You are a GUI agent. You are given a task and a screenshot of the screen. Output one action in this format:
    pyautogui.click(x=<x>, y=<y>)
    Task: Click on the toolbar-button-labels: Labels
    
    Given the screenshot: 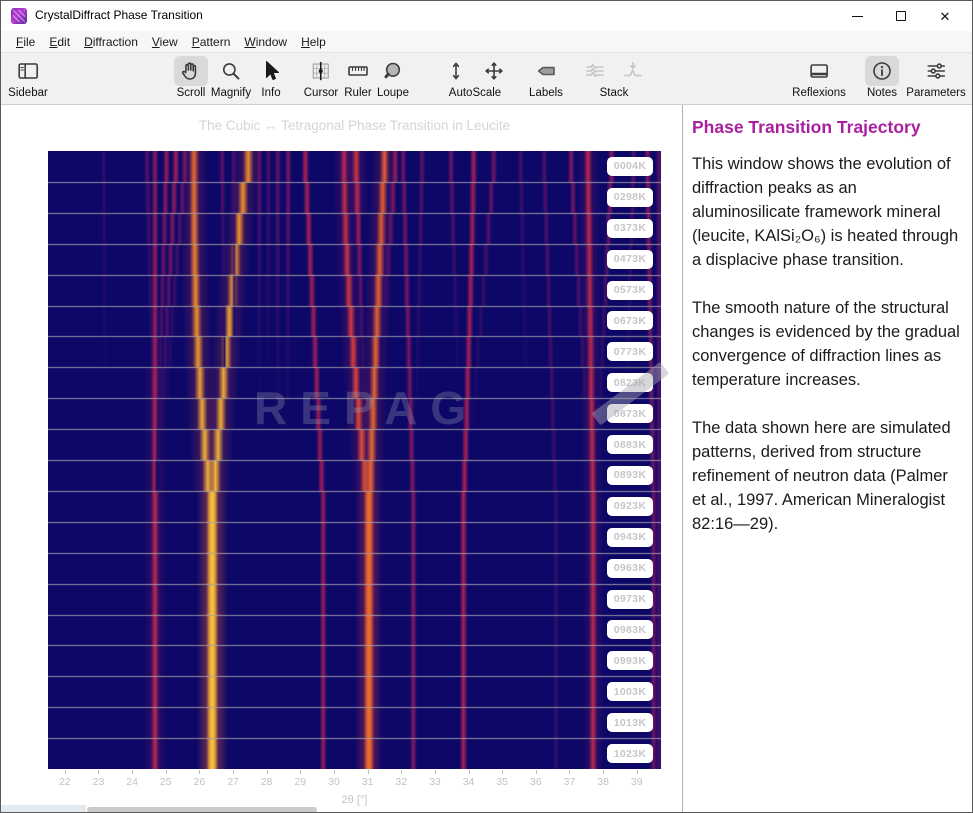 What is the action you would take?
    pyautogui.click(x=546, y=77)
    